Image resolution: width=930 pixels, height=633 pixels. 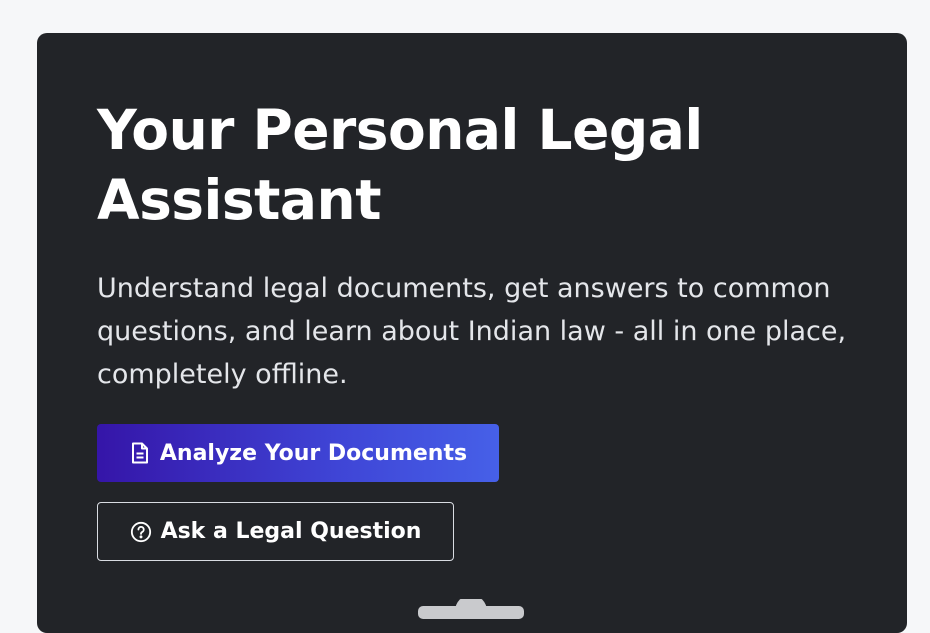 I want to click on ask-legal-question-button: Ask a Legal Question, so click(x=275, y=531).